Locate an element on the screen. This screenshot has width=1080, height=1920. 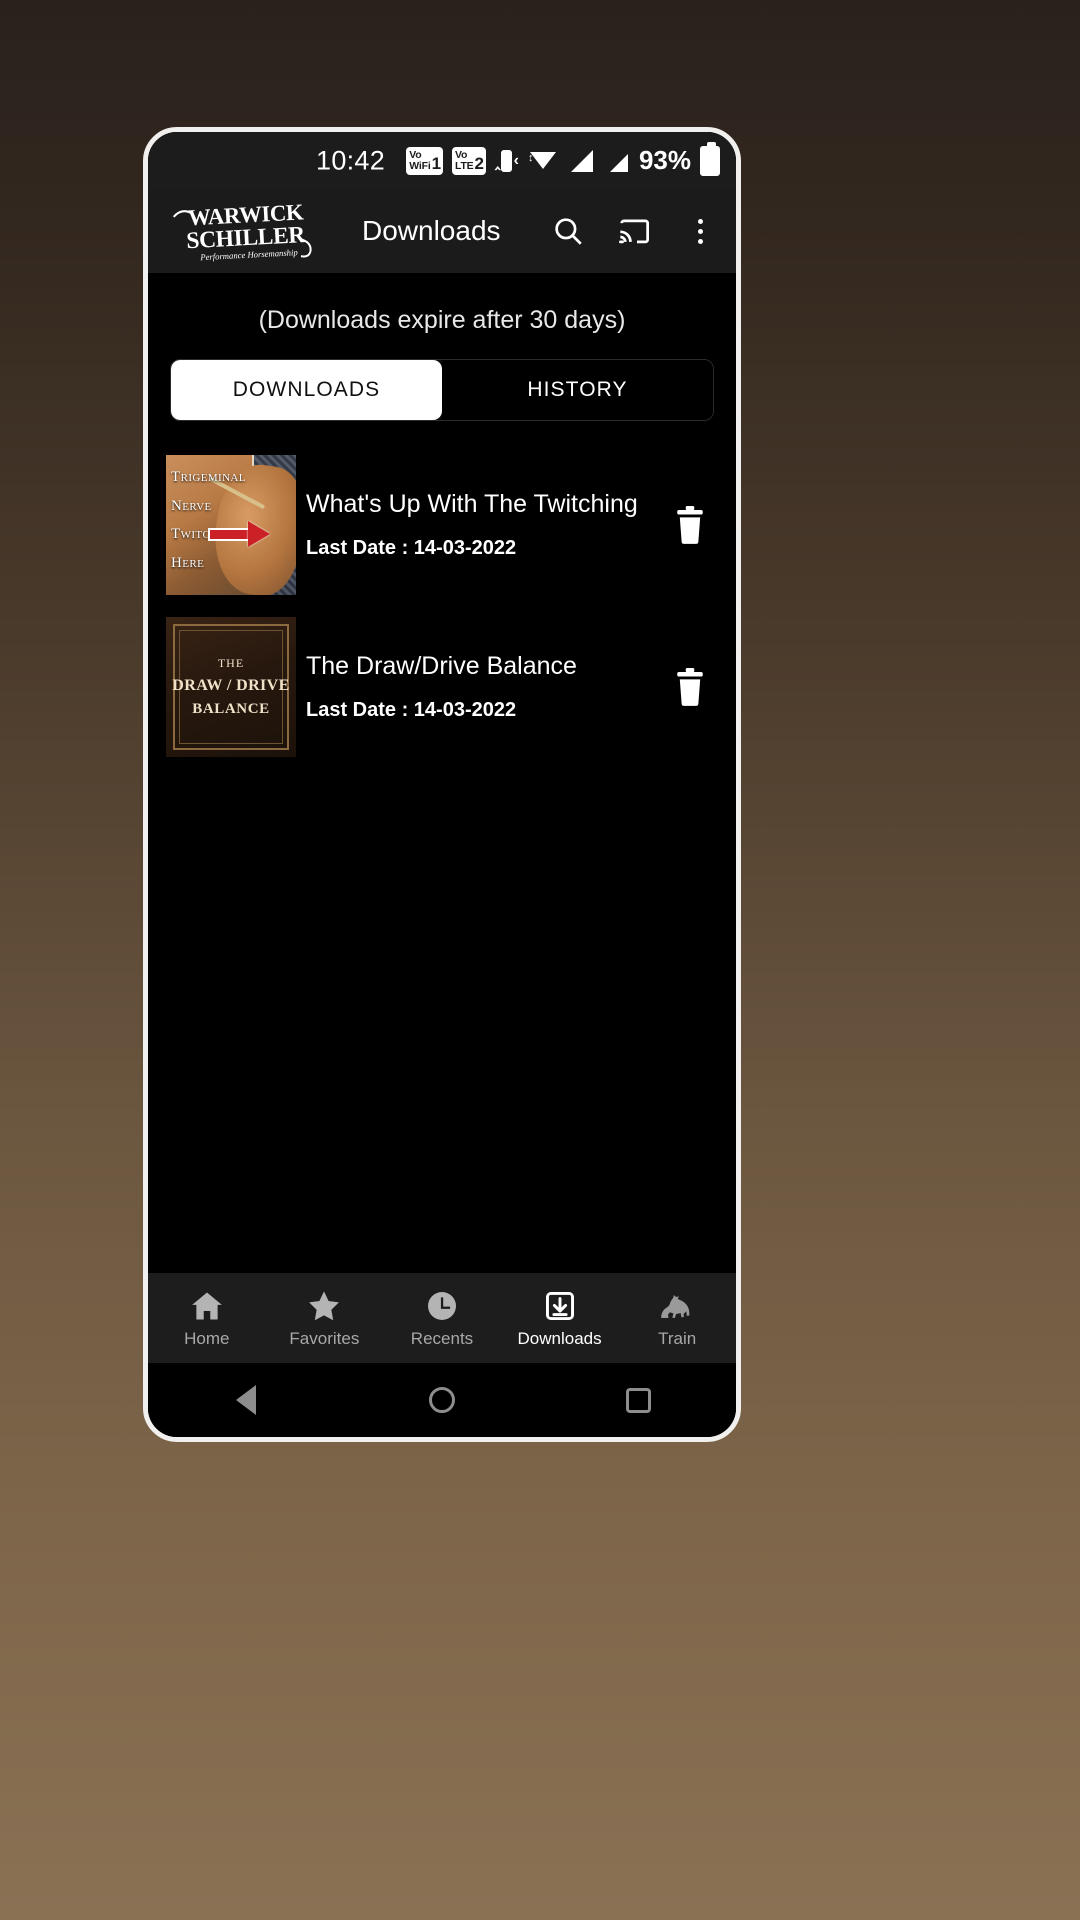
system-navigation-bar is located at coordinates (442, 1400).